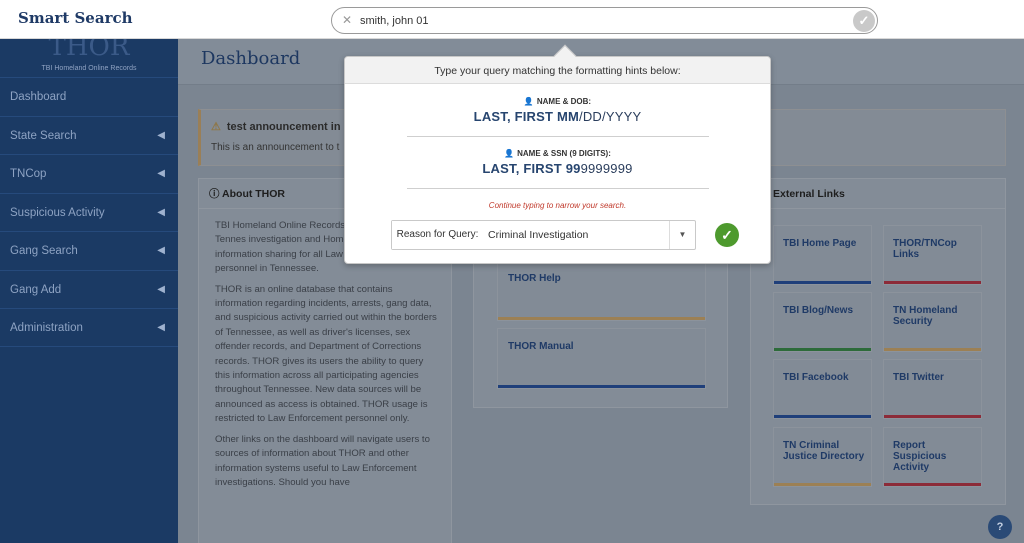 Image resolution: width=1024 pixels, height=543 pixels. I want to click on announcement-body: This is an announcement to t, so click(275, 147).